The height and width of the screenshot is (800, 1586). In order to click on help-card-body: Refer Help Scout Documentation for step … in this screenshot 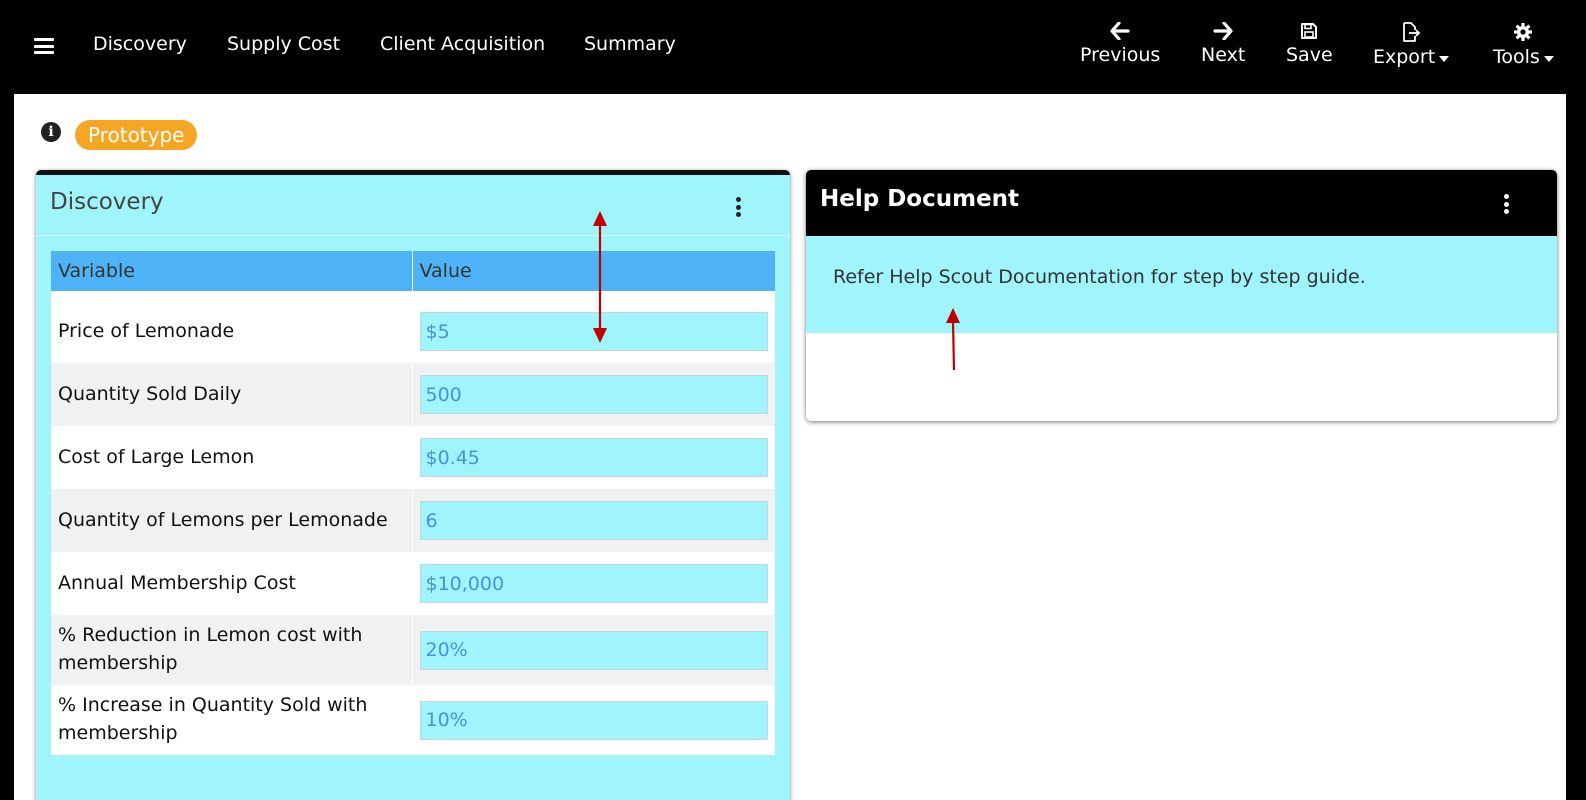, I will do `click(1181, 284)`.